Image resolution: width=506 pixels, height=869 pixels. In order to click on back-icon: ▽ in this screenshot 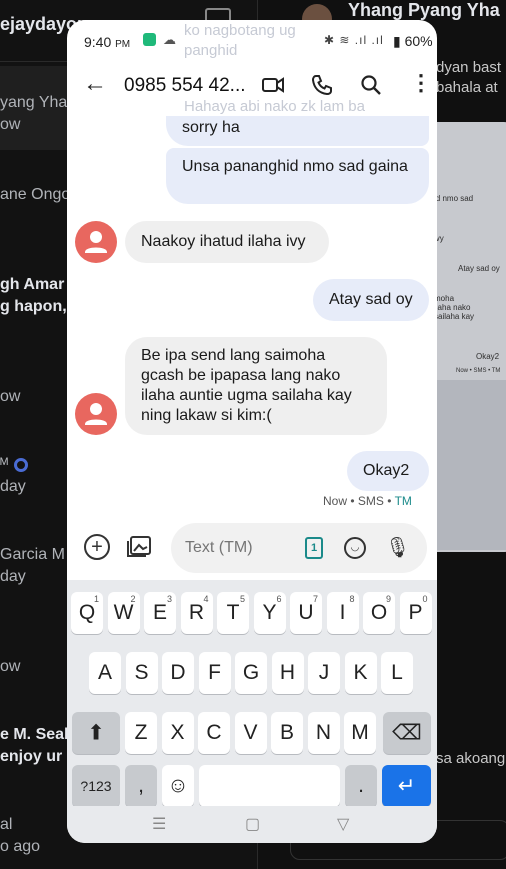, I will do `click(343, 824)`.